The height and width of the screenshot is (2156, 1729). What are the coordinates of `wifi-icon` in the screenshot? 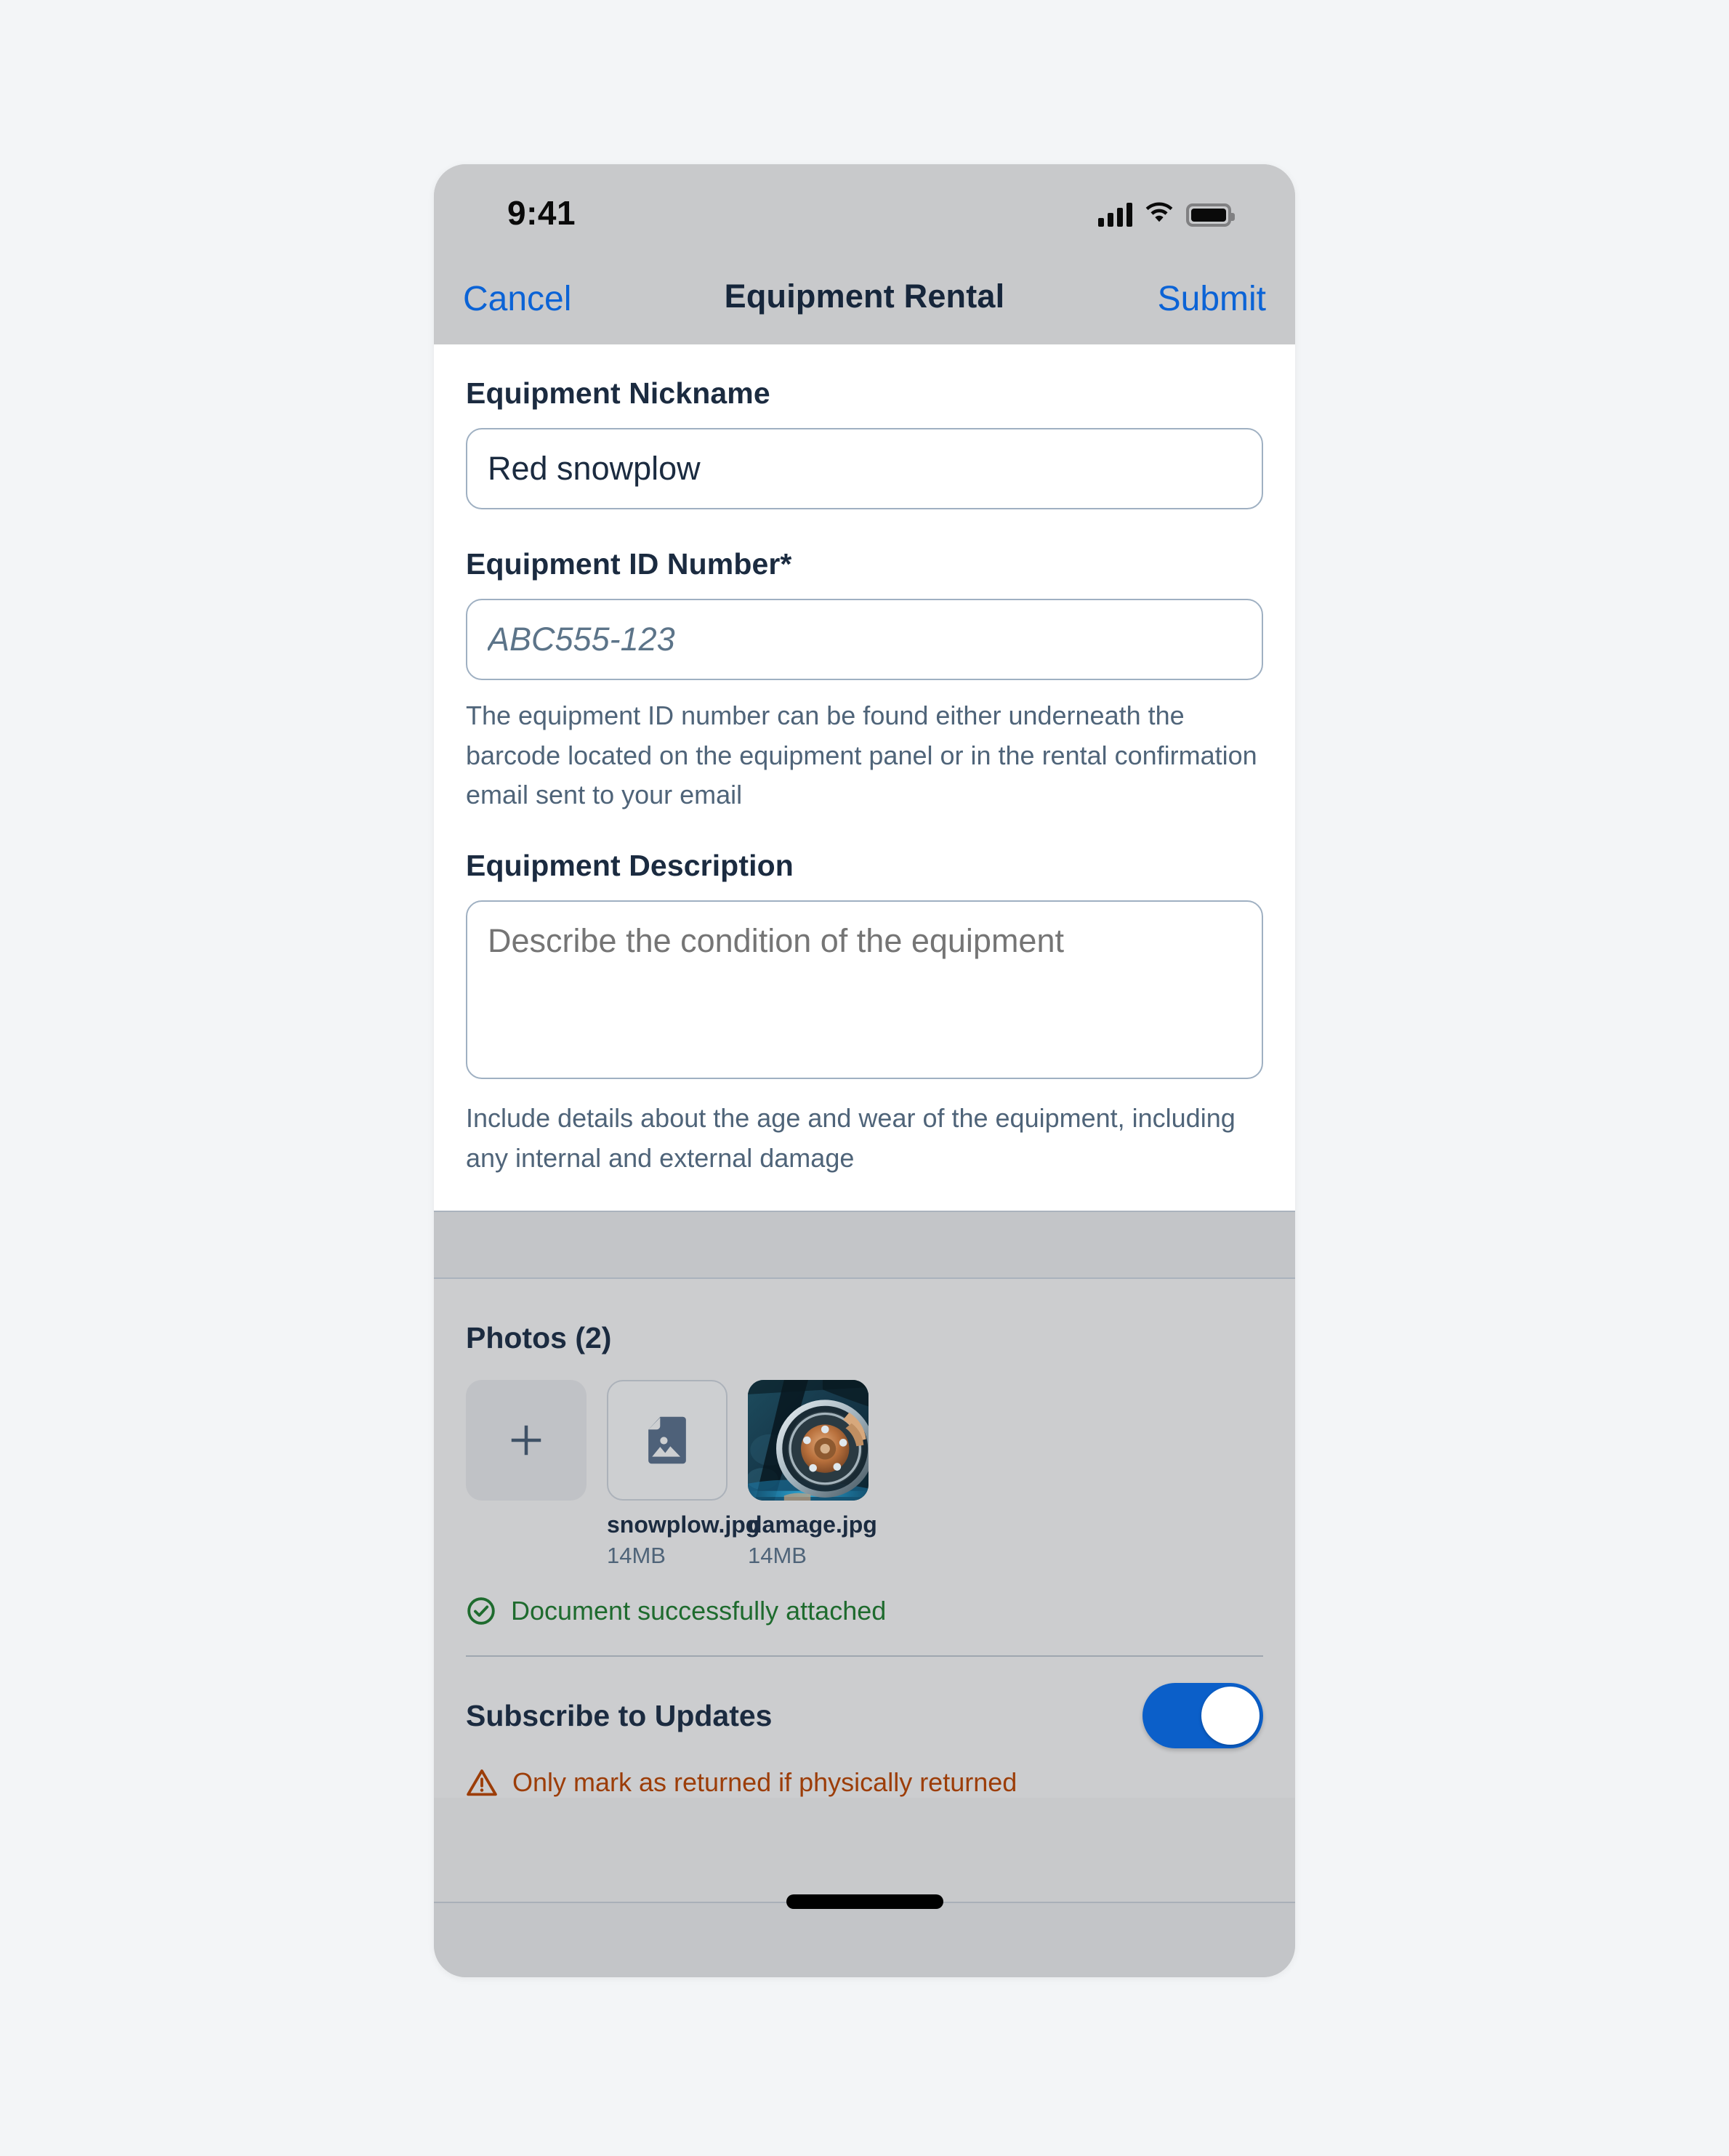 It's located at (1159, 212).